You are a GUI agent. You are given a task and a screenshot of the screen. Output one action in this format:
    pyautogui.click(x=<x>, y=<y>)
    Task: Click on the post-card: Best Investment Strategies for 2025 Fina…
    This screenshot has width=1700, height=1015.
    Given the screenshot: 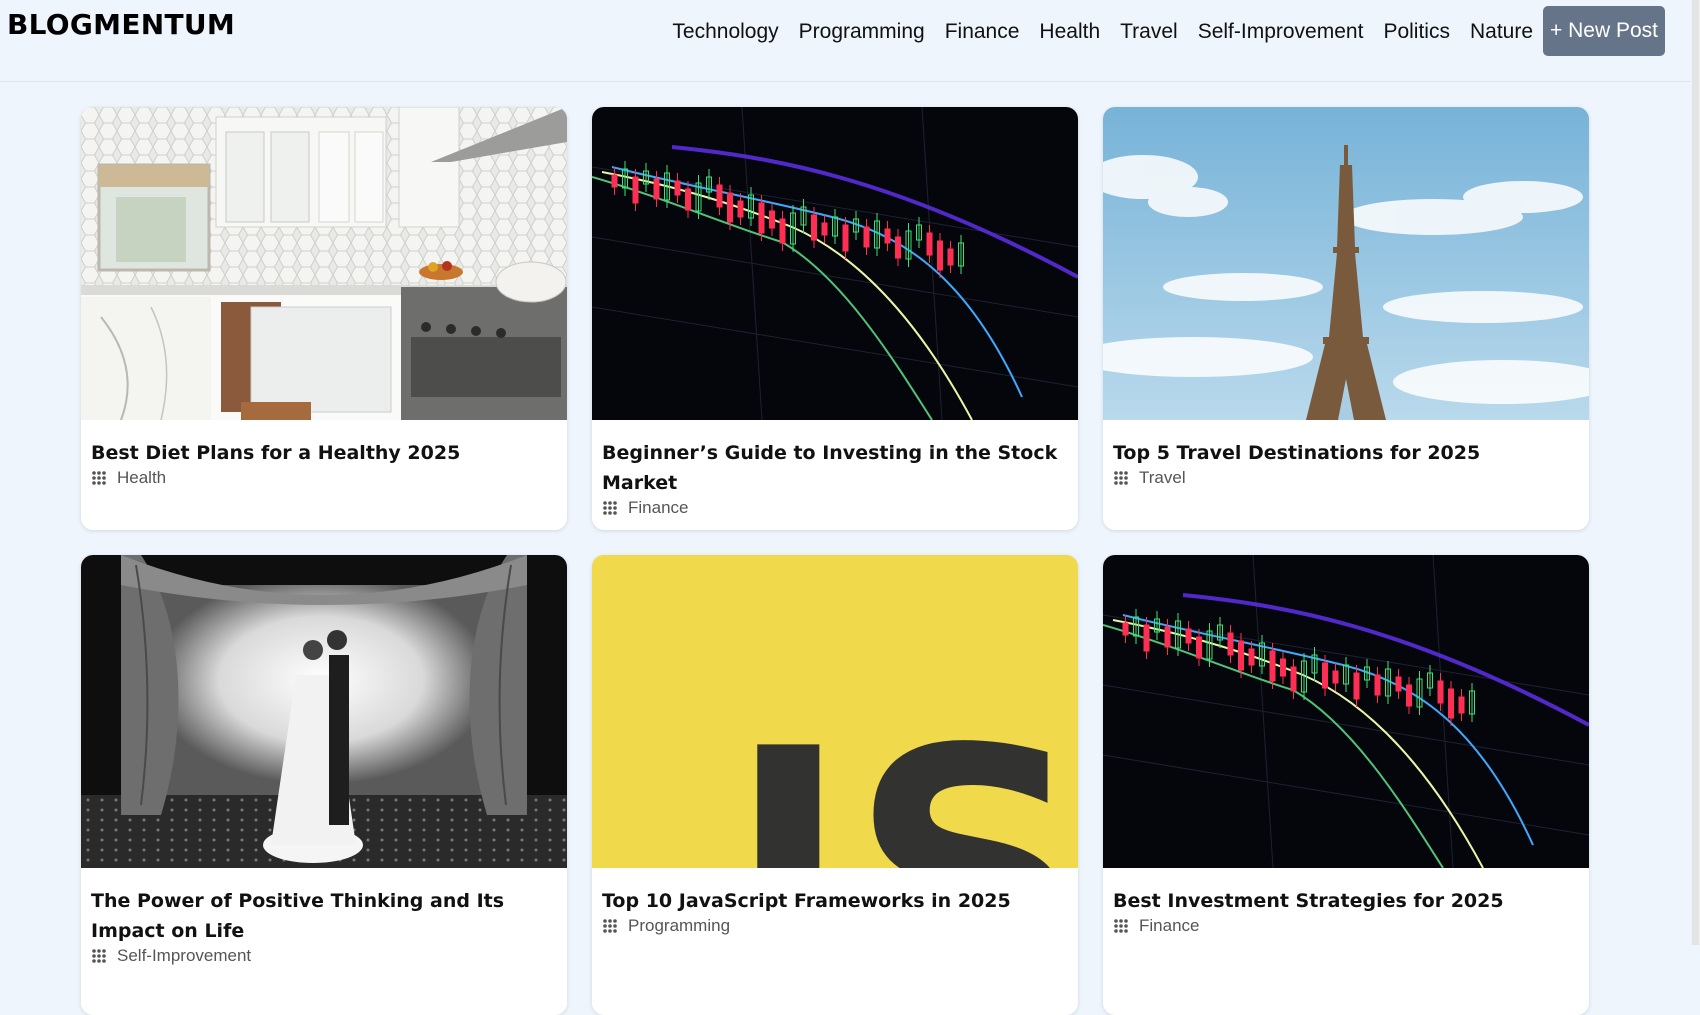 What is the action you would take?
    pyautogui.click(x=1346, y=785)
    